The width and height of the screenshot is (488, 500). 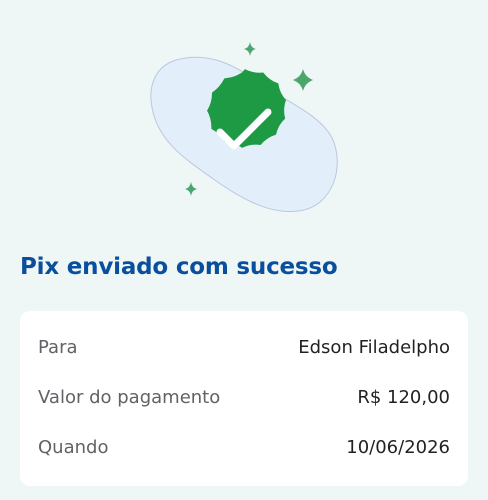 I want to click on recipient-label: Para, so click(x=58, y=347).